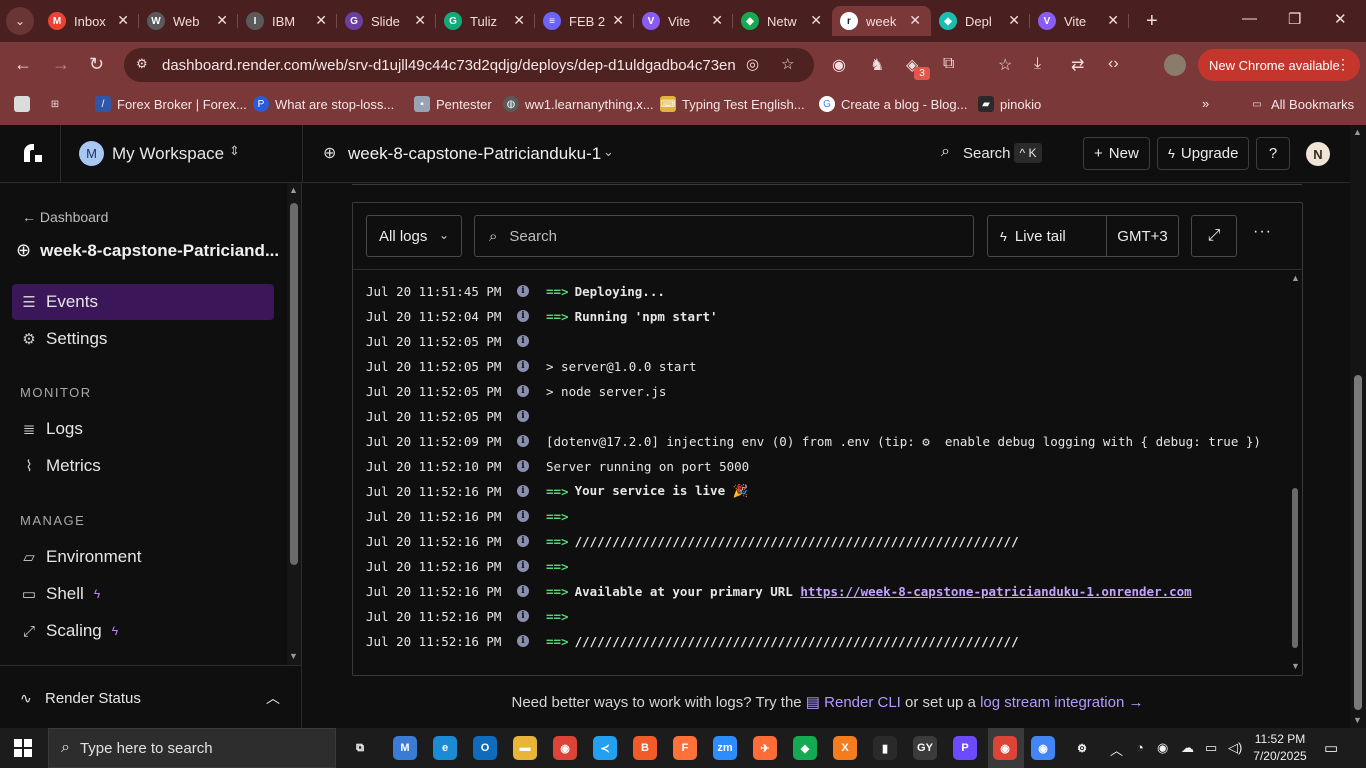 The width and height of the screenshot is (1366, 768). I want to click on browser-tab: I IBM ✕, so click(287, 21).